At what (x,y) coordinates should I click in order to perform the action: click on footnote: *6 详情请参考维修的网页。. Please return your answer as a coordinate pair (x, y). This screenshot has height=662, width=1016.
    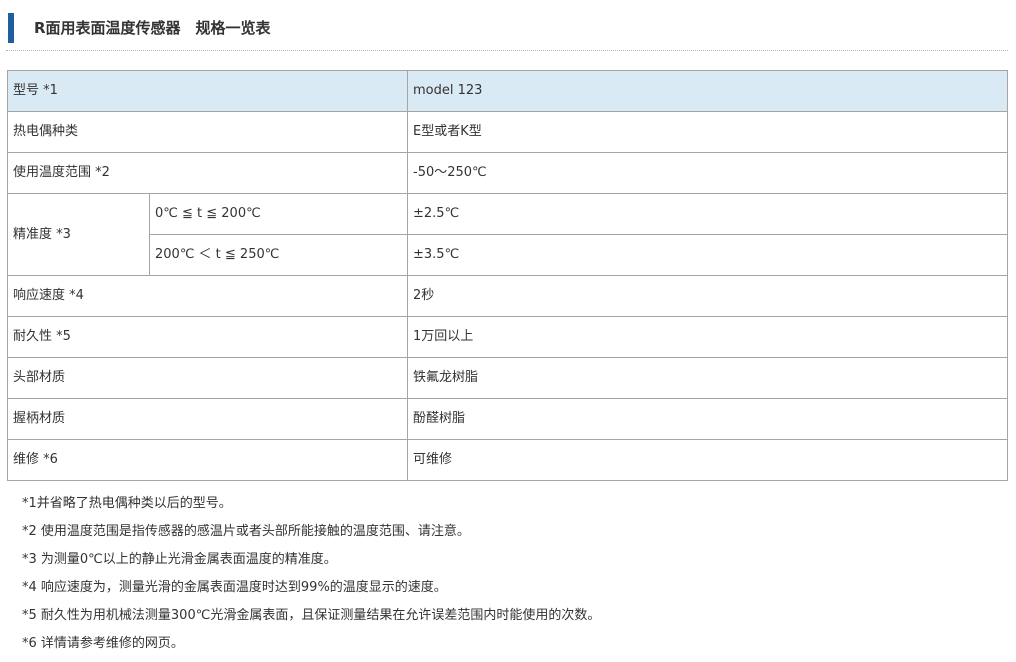
    Looking at the image, I should click on (103, 643).